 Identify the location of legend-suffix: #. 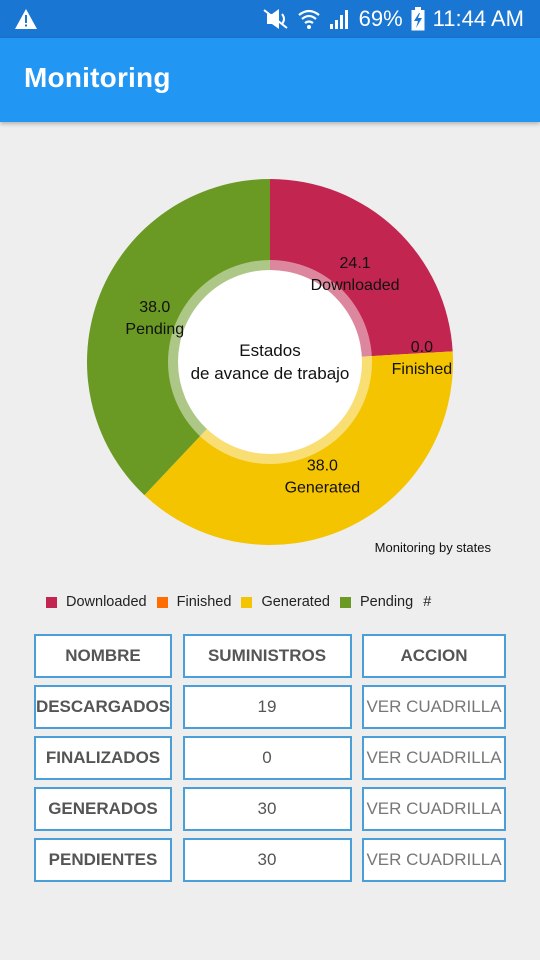
(427, 602).